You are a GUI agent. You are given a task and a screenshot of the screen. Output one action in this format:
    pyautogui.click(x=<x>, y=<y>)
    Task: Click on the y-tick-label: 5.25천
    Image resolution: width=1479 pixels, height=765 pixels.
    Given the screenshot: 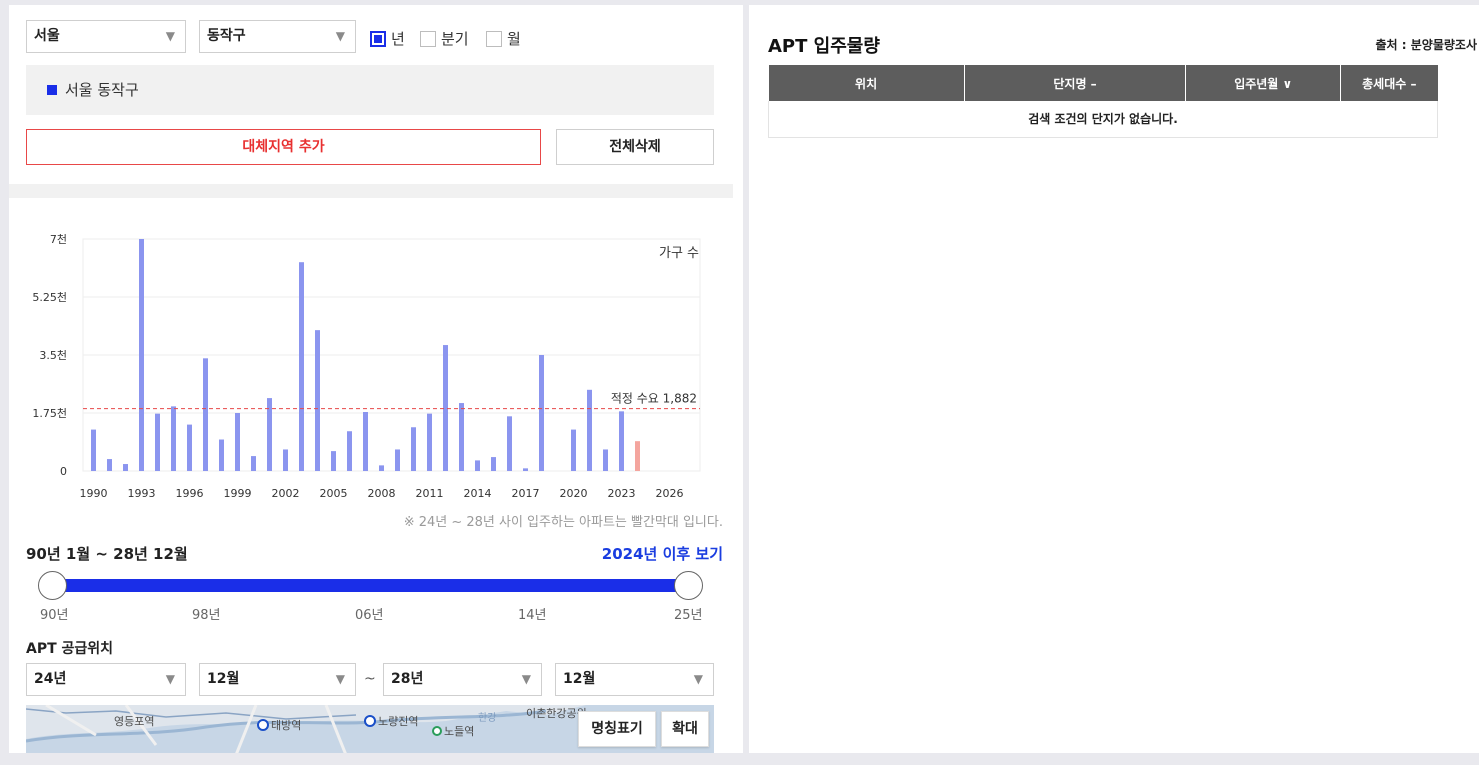 What is the action you would take?
    pyautogui.click(x=49, y=297)
    